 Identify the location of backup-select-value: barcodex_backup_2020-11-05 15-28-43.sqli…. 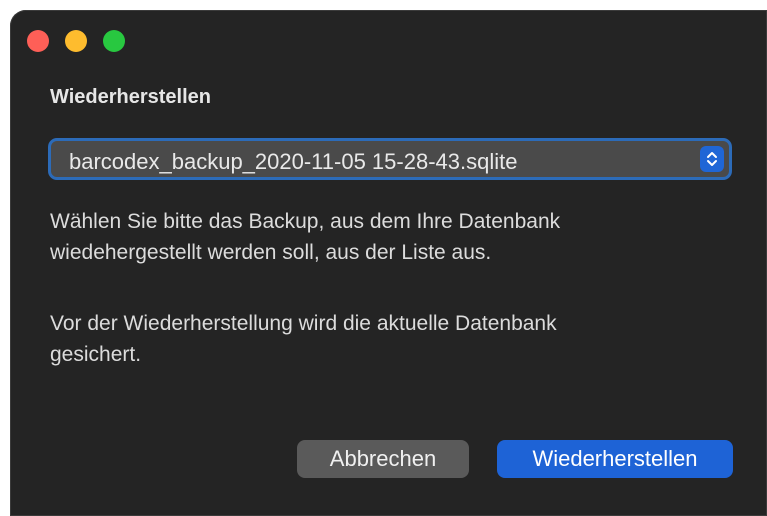
(293, 161).